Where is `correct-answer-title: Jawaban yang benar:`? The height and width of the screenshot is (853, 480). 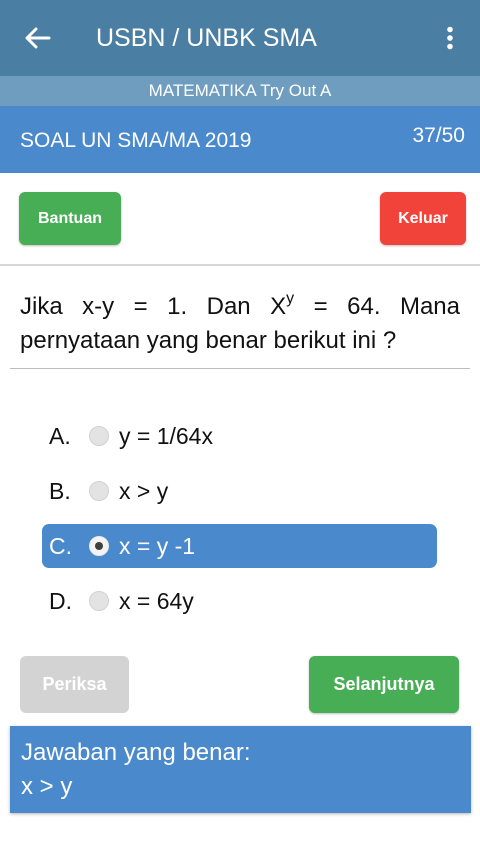
correct-answer-title: Jawaban yang benar: is located at coordinates (136, 752).